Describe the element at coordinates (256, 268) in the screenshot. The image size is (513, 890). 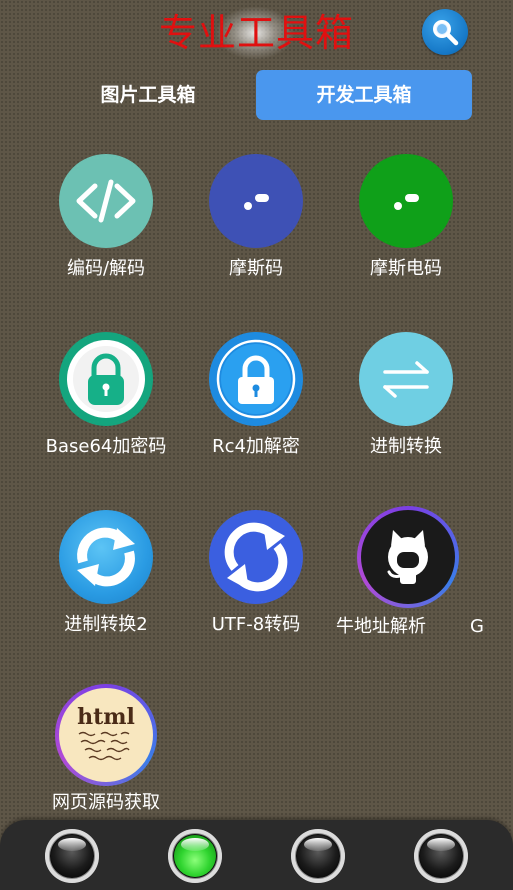
I see `tool-label: 摩斯码` at that location.